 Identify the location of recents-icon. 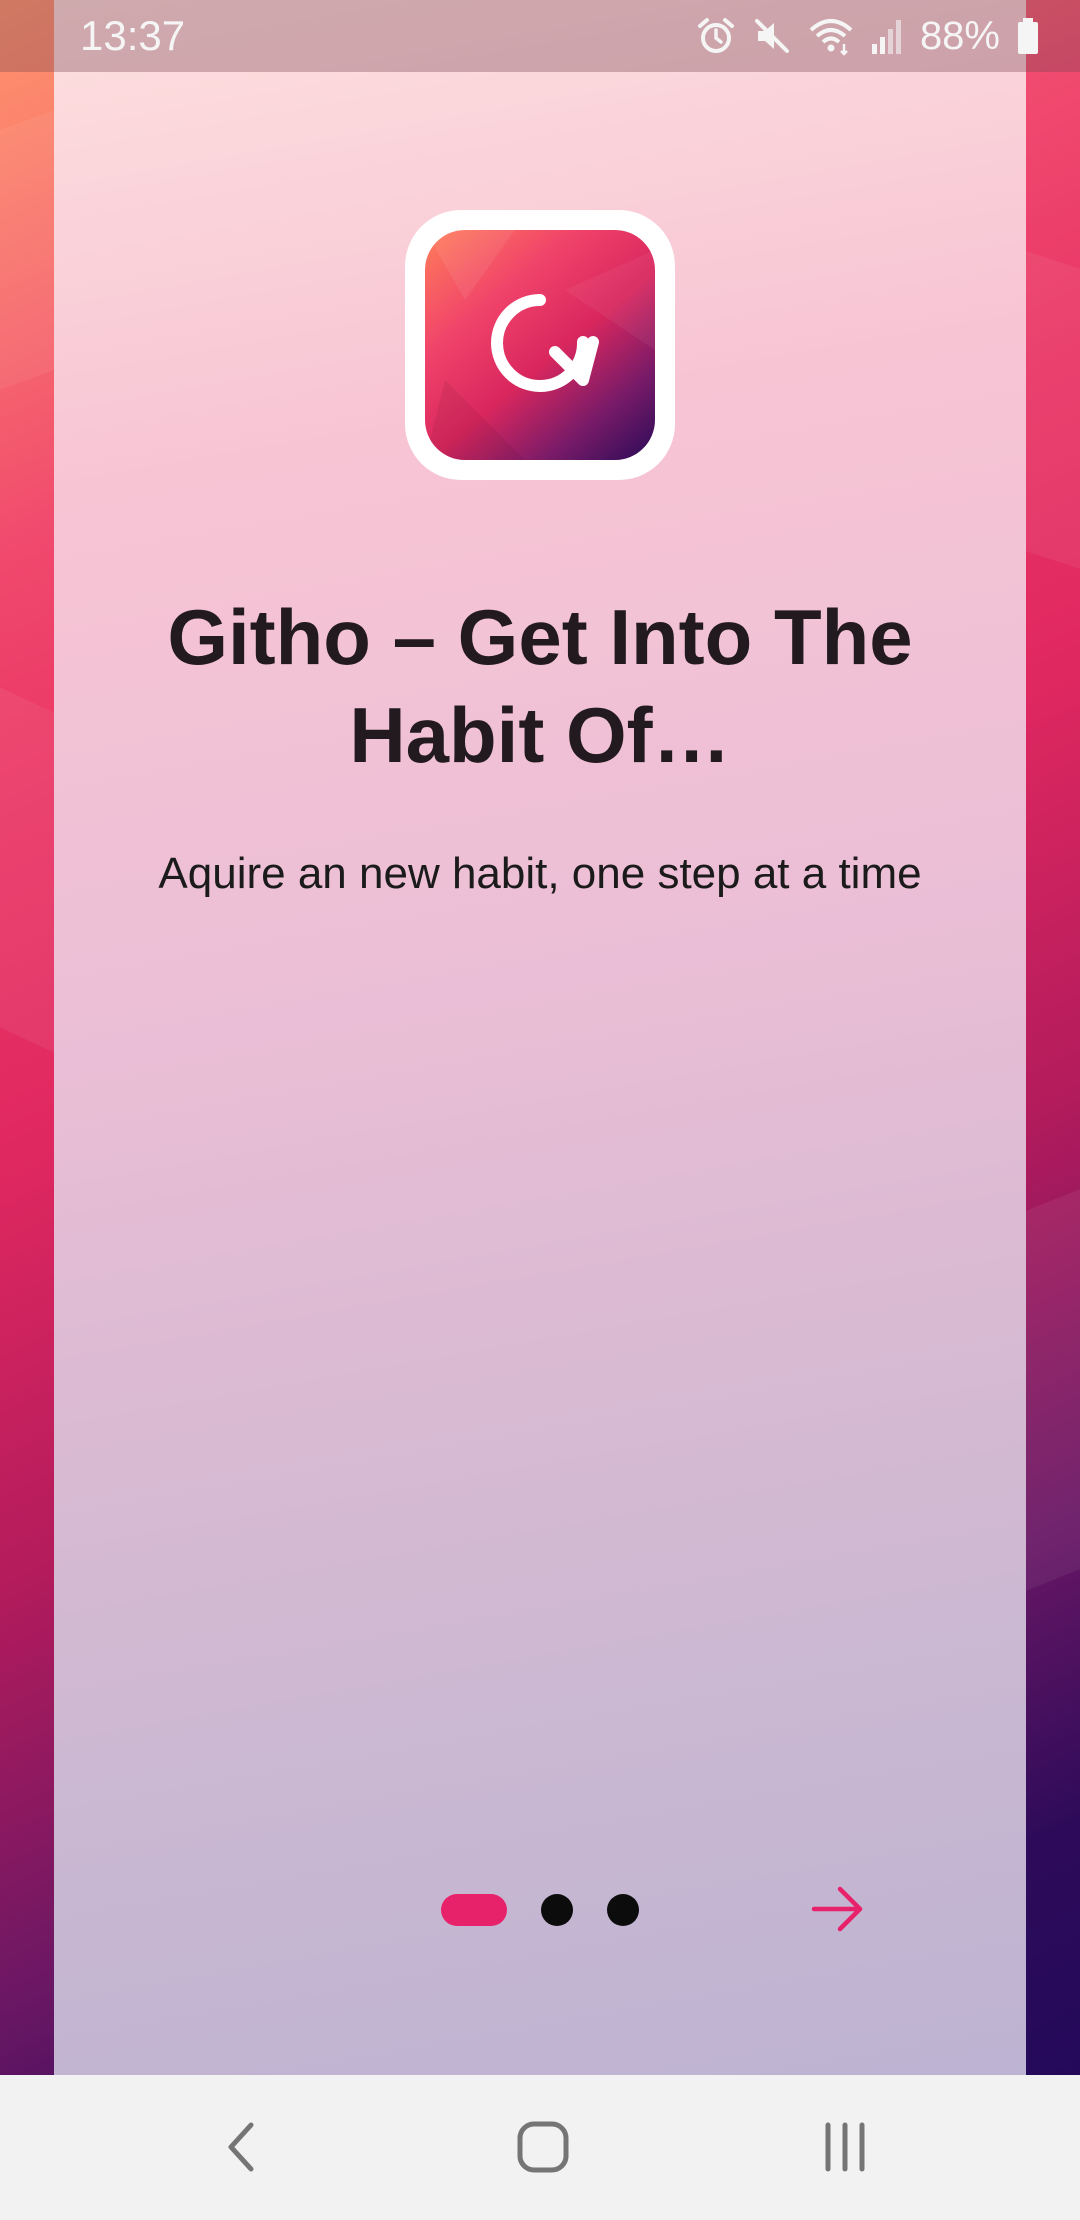
(845, 2147).